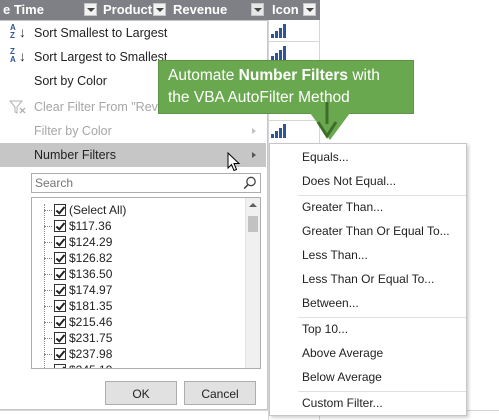 This screenshot has width=499, height=420. What do you see at coordinates (18, 31) in the screenshot?
I see `sort-ascending-icon: A Z ↓` at bounding box center [18, 31].